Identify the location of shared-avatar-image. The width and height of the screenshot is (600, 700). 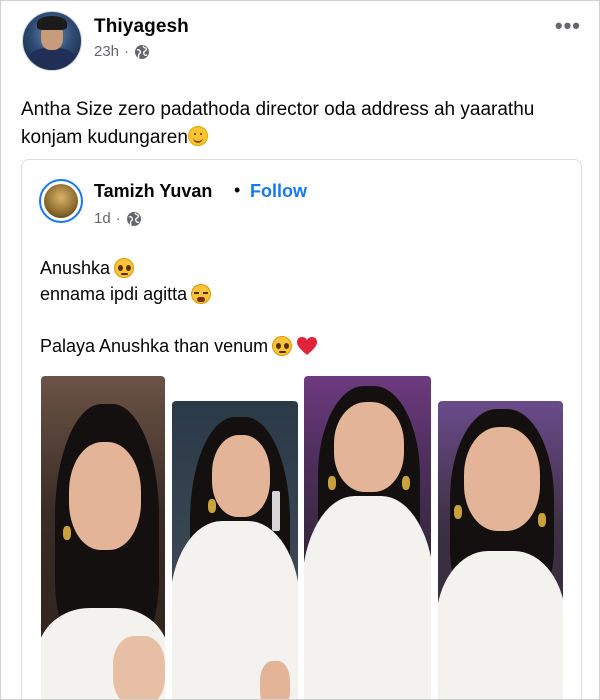
(61, 201).